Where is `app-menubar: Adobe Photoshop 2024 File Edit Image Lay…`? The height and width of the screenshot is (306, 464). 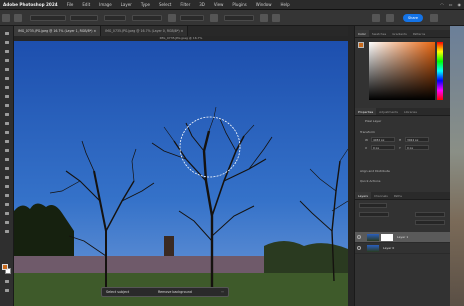
app-menubar: Adobe Photoshop 2024 File Edit Image Lay… is located at coordinates (232, 5).